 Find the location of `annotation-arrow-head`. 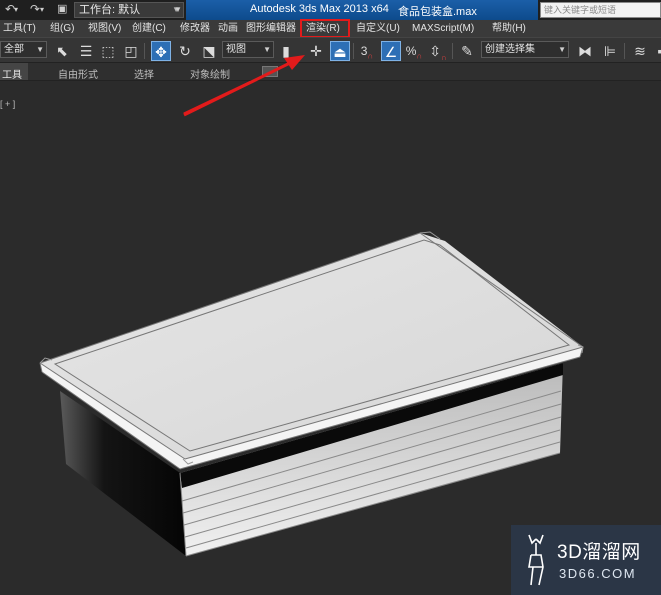

annotation-arrow-head is located at coordinates (244, 86).